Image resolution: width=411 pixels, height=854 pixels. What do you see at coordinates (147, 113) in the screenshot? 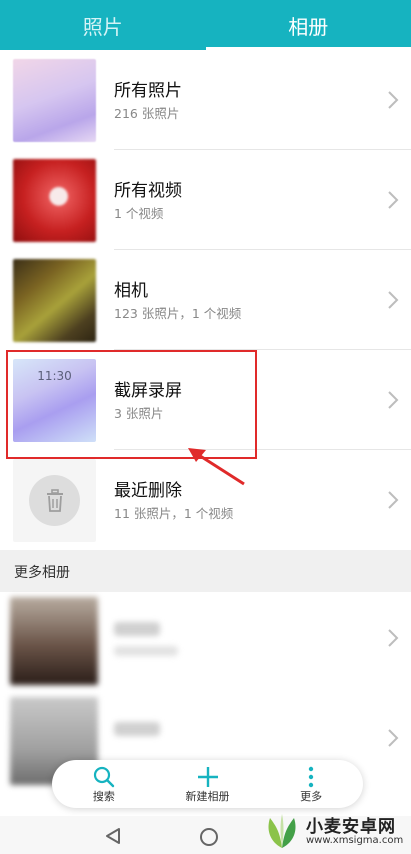
I see `album-count: 216 张照片` at bounding box center [147, 113].